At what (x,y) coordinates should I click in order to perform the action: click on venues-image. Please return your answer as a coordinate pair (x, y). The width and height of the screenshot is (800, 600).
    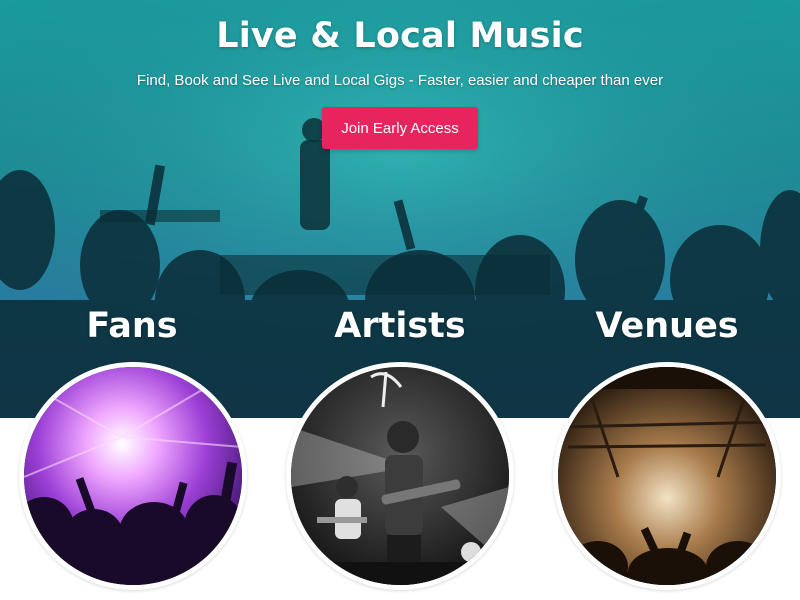
    Looking at the image, I should click on (667, 476).